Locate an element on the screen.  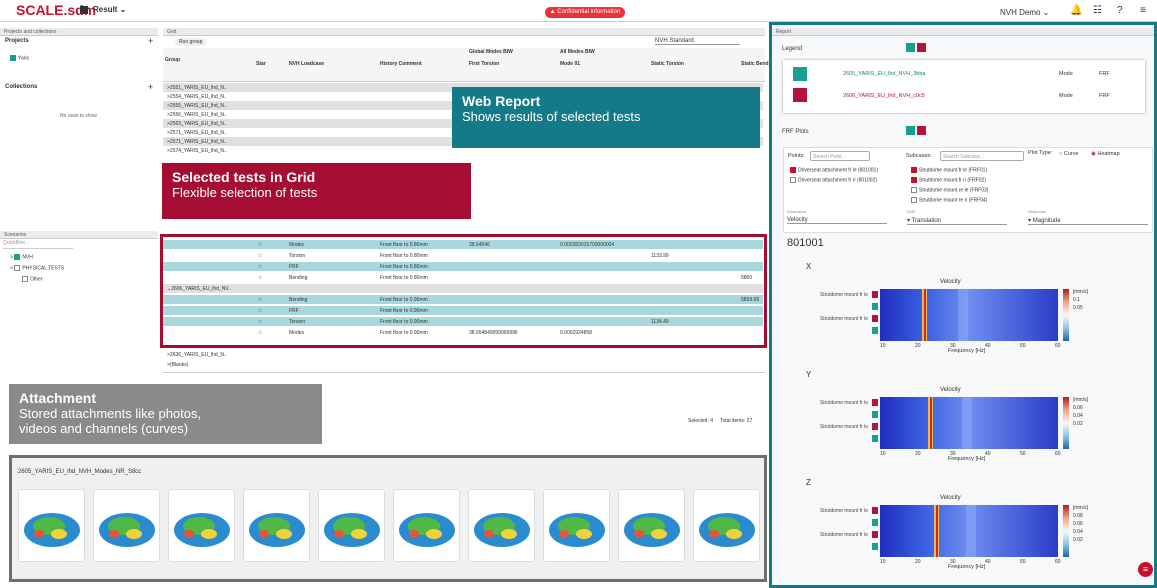
table-row: ☆ FRF Front floor to 0.80mm is located at coordinates (463, 267).